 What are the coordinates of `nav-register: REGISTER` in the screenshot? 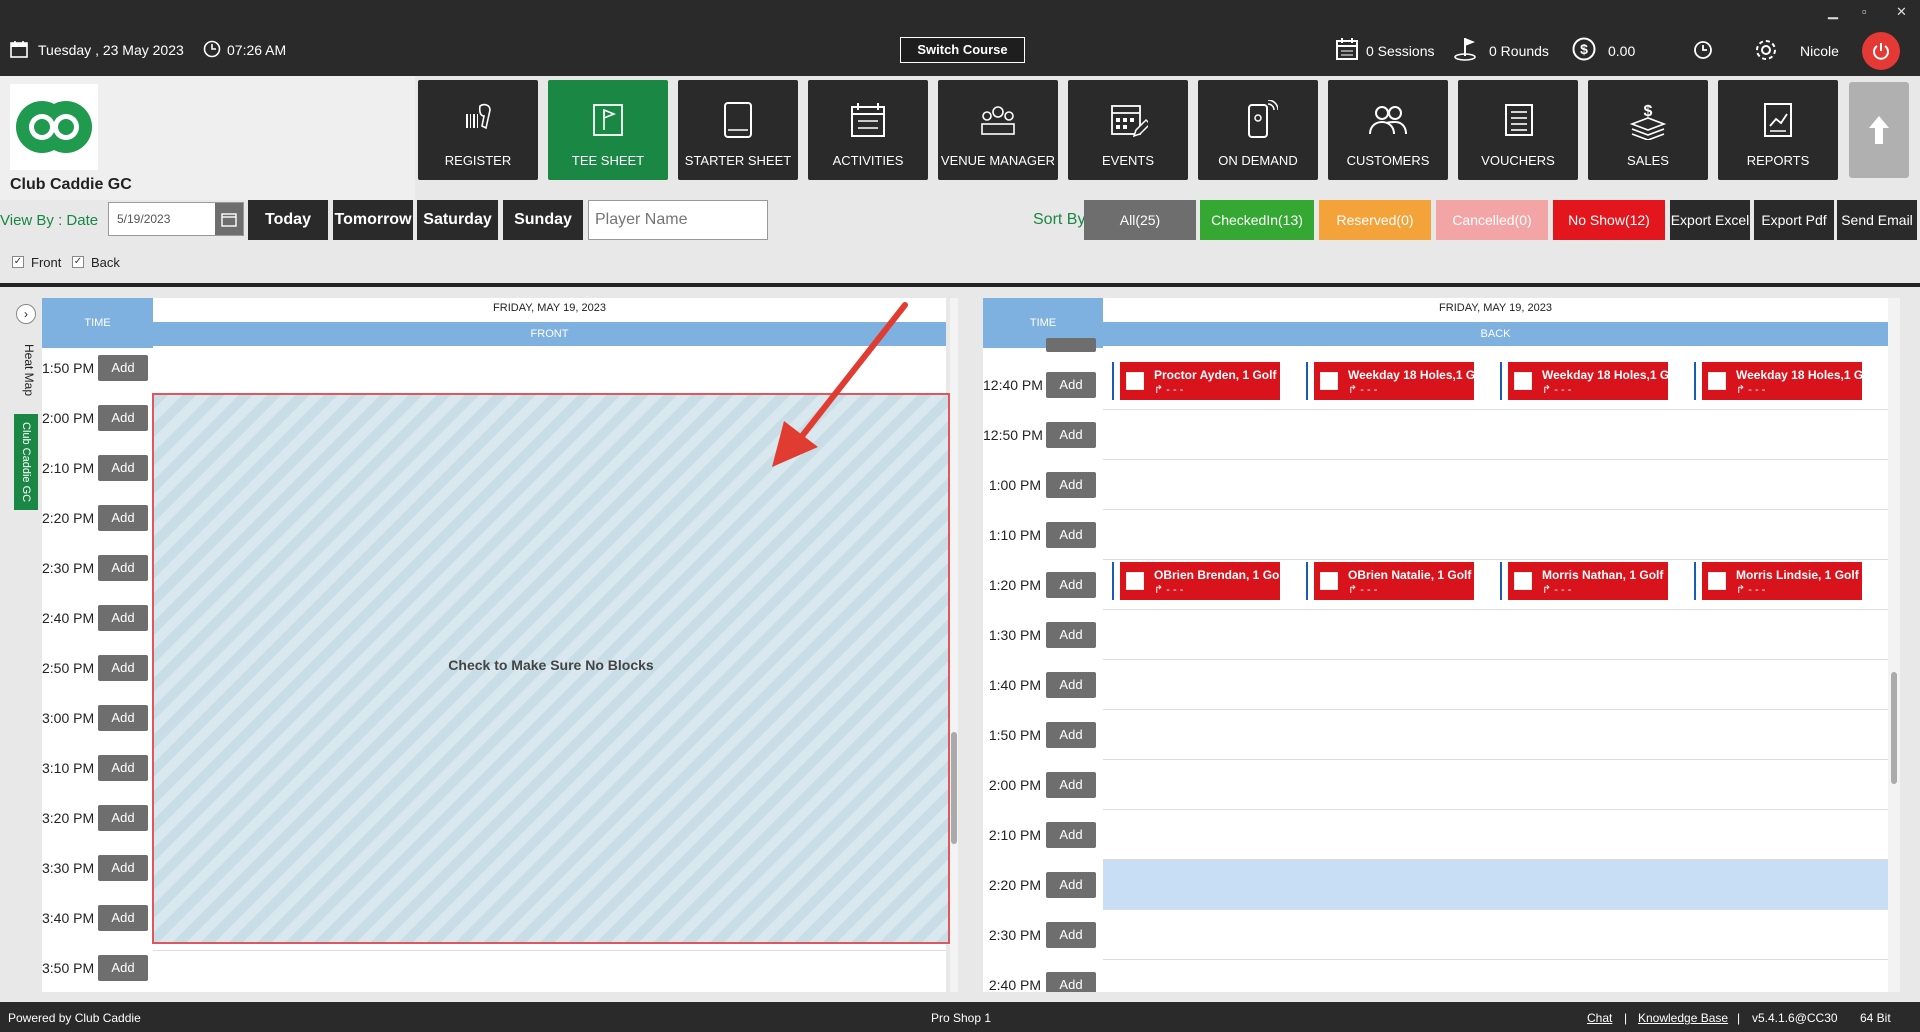 It's located at (478, 130).